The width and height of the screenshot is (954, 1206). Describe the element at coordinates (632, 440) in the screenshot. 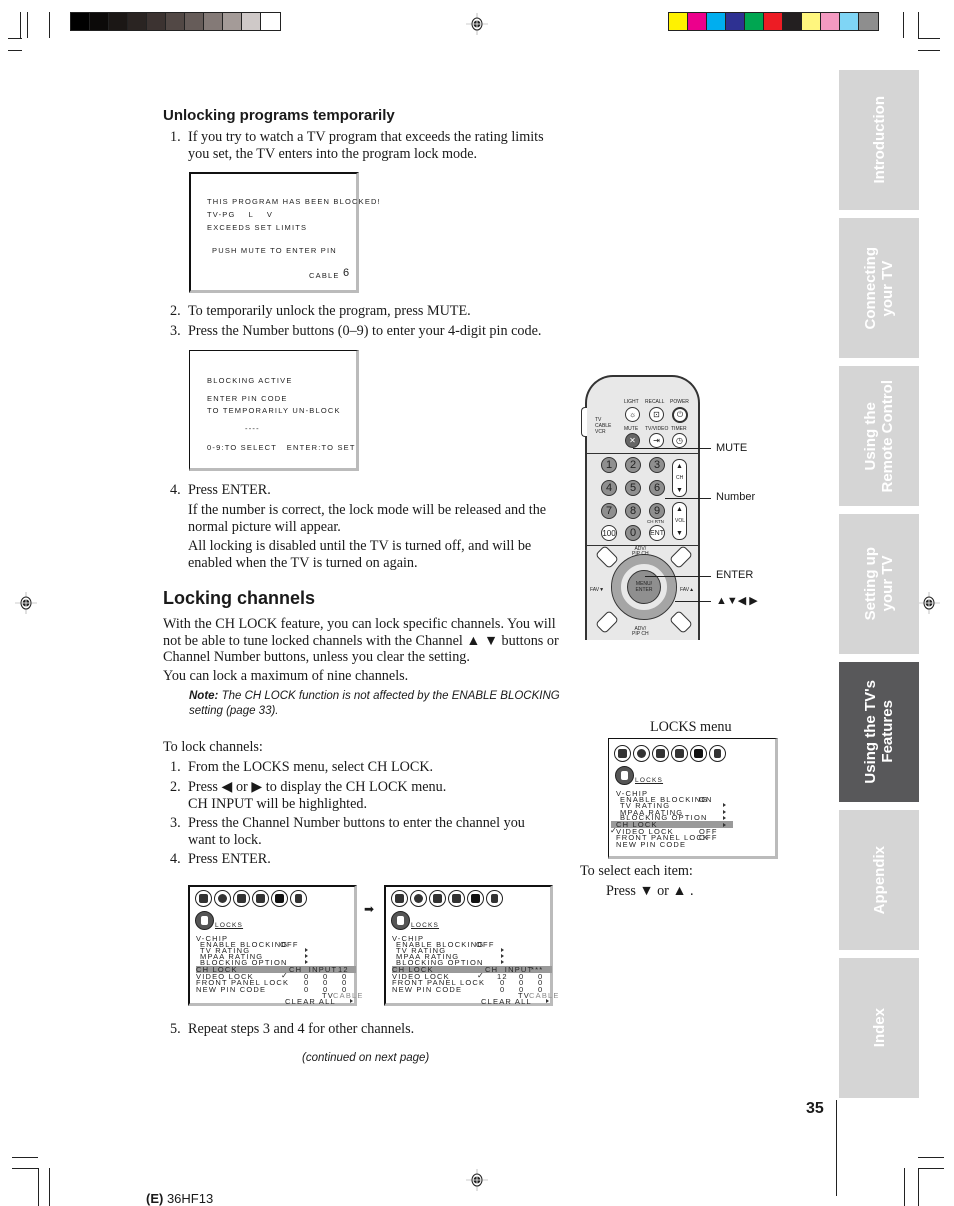

I see `mute-button: ✕` at that location.